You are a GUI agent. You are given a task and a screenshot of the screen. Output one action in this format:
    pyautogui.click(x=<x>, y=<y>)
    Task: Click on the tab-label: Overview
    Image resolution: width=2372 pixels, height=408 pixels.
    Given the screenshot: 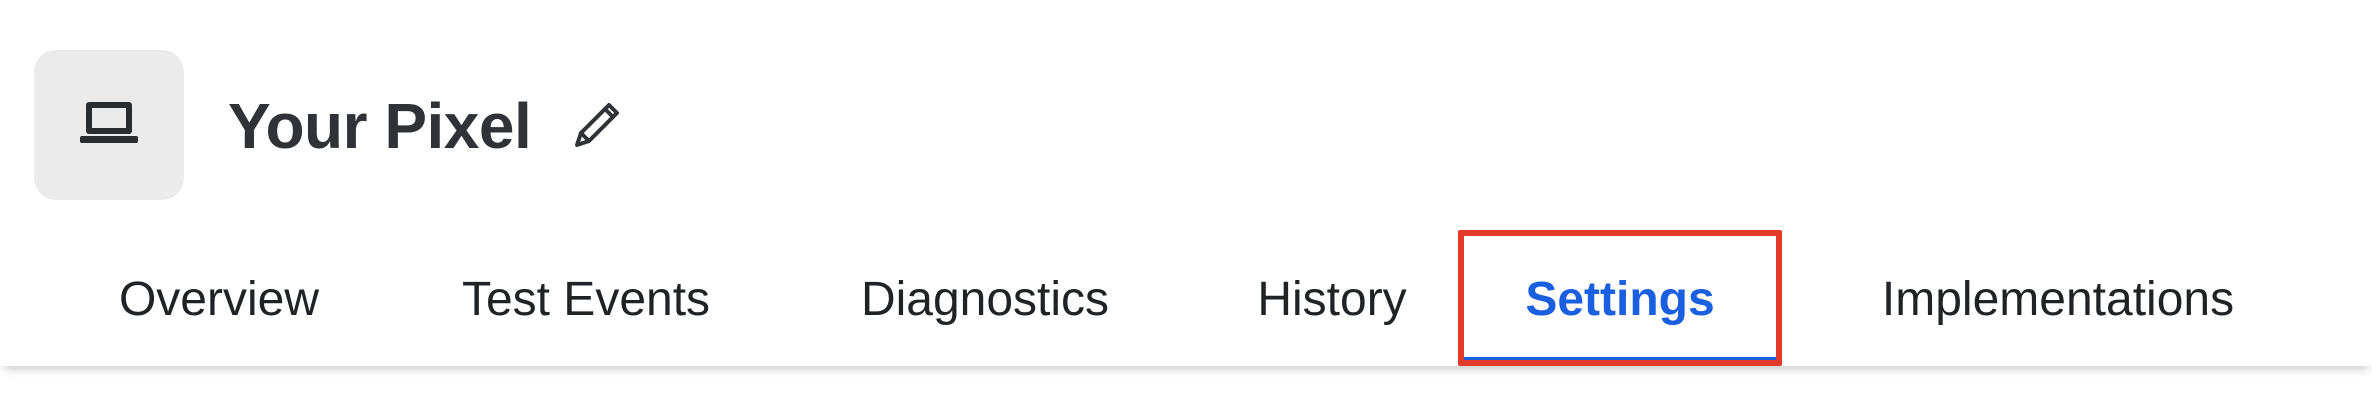 What is the action you would take?
    pyautogui.click(x=219, y=299)
    